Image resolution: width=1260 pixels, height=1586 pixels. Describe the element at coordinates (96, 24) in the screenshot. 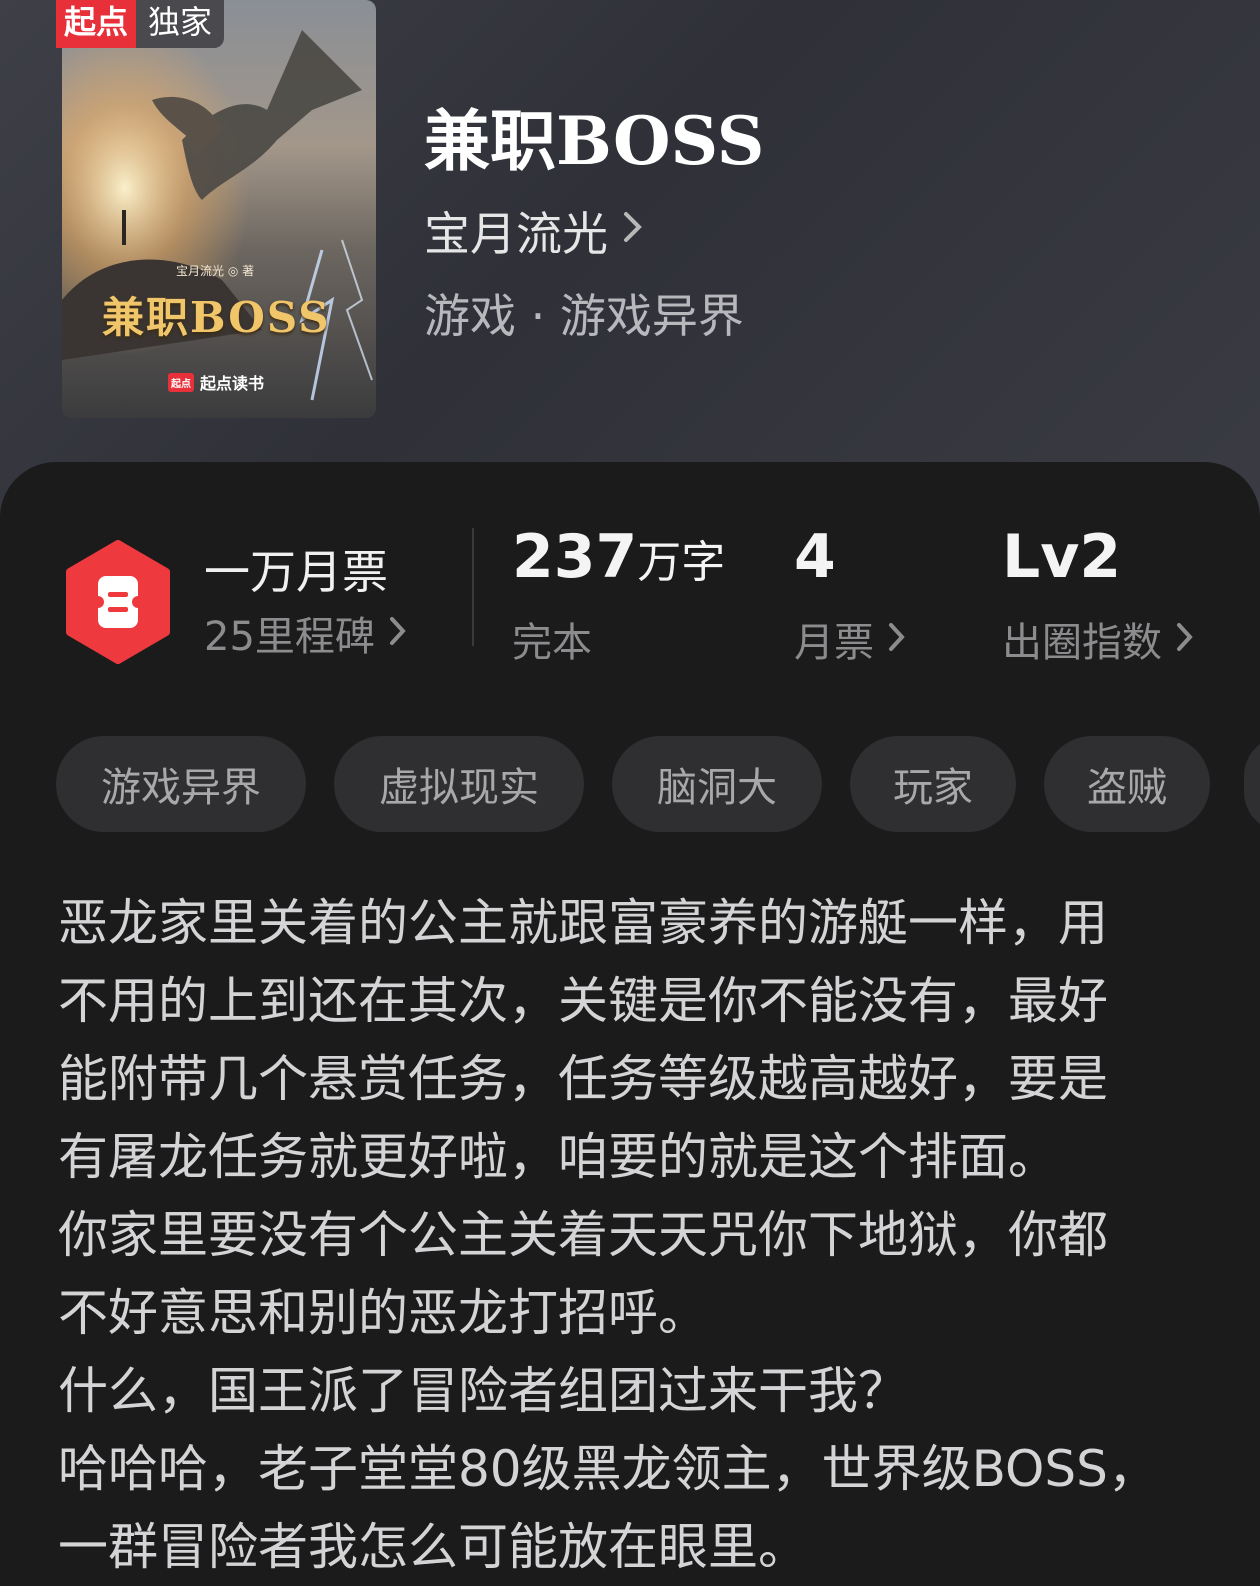

I see `badge-brand: 起点` at that location.